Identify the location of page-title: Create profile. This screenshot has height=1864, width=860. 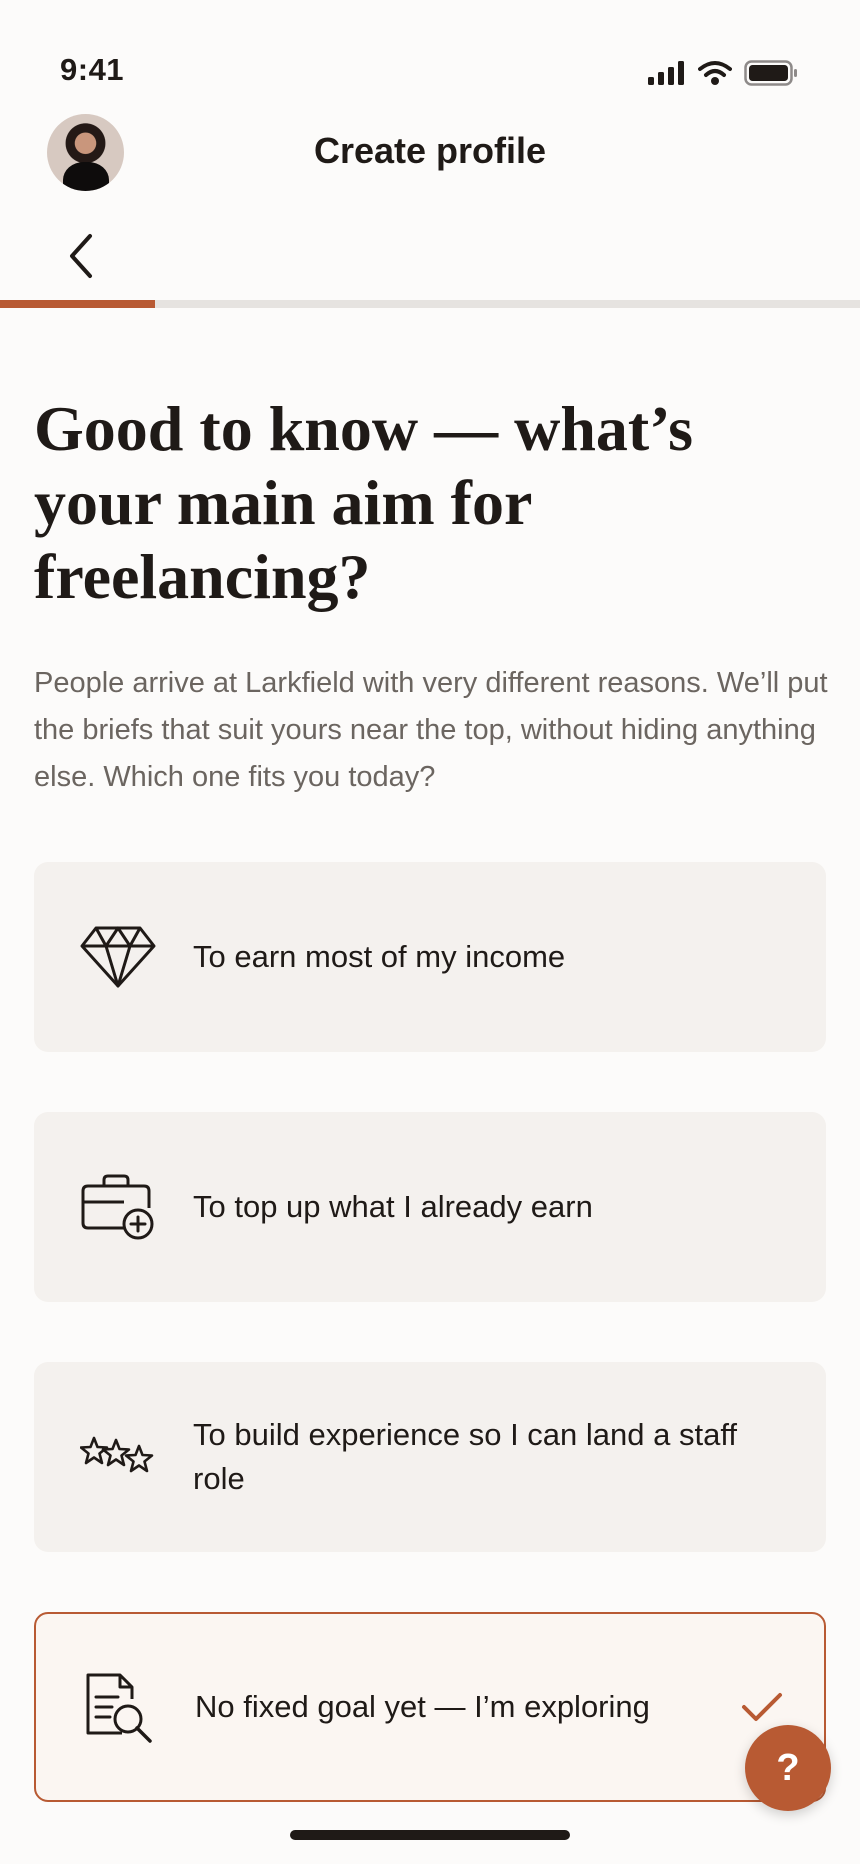
(430, 150).